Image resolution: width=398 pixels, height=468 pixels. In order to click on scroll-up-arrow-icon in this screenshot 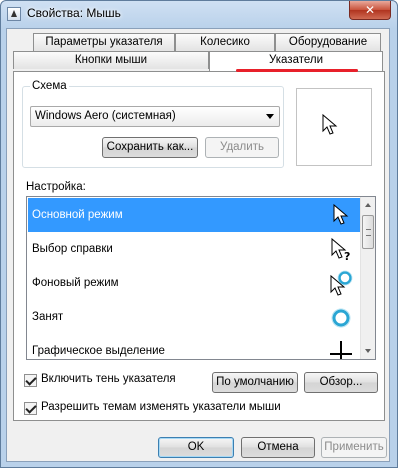, I will do `click(368, 205)`.